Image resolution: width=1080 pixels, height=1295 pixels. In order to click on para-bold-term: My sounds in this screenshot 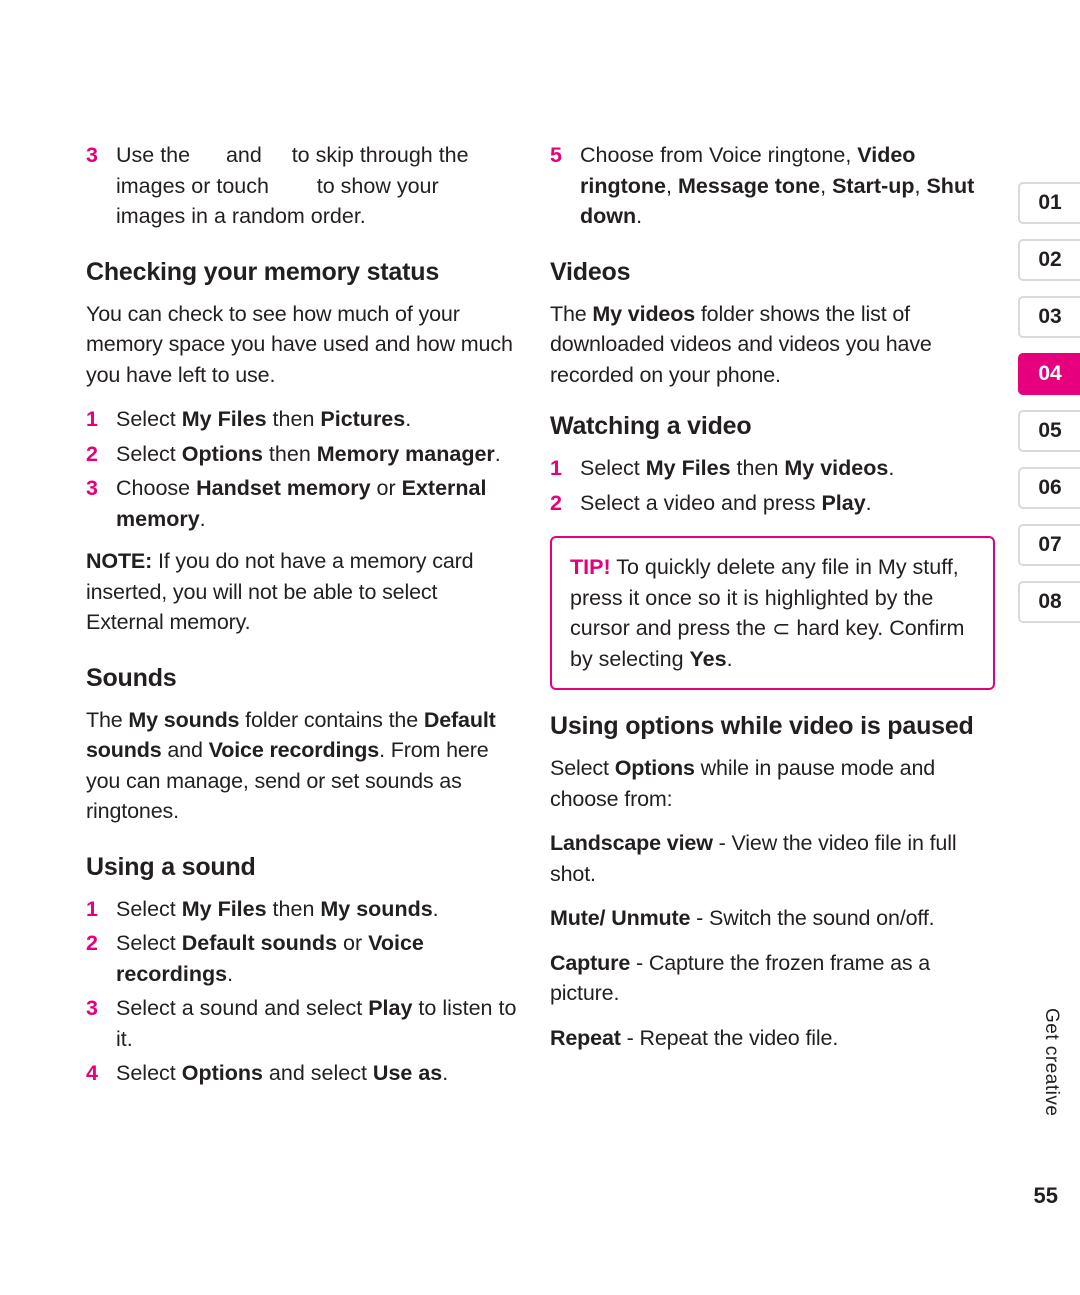, I will do `click(184, 719)`.